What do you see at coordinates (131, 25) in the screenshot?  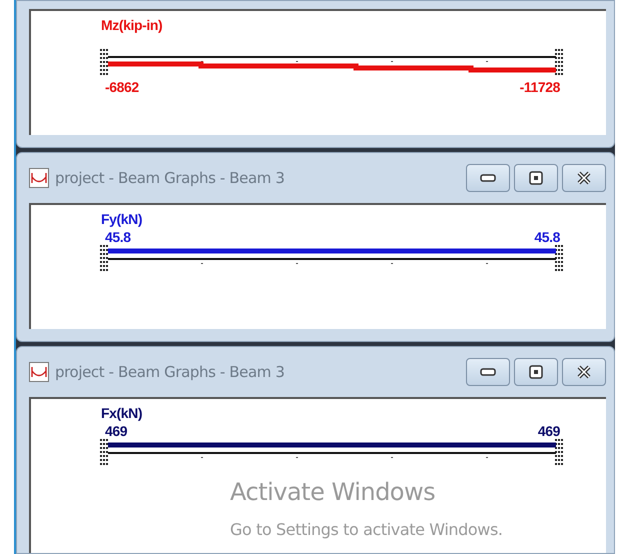 I see `graph-label: Mz(kip-in)` at bounding box center [131, 25].